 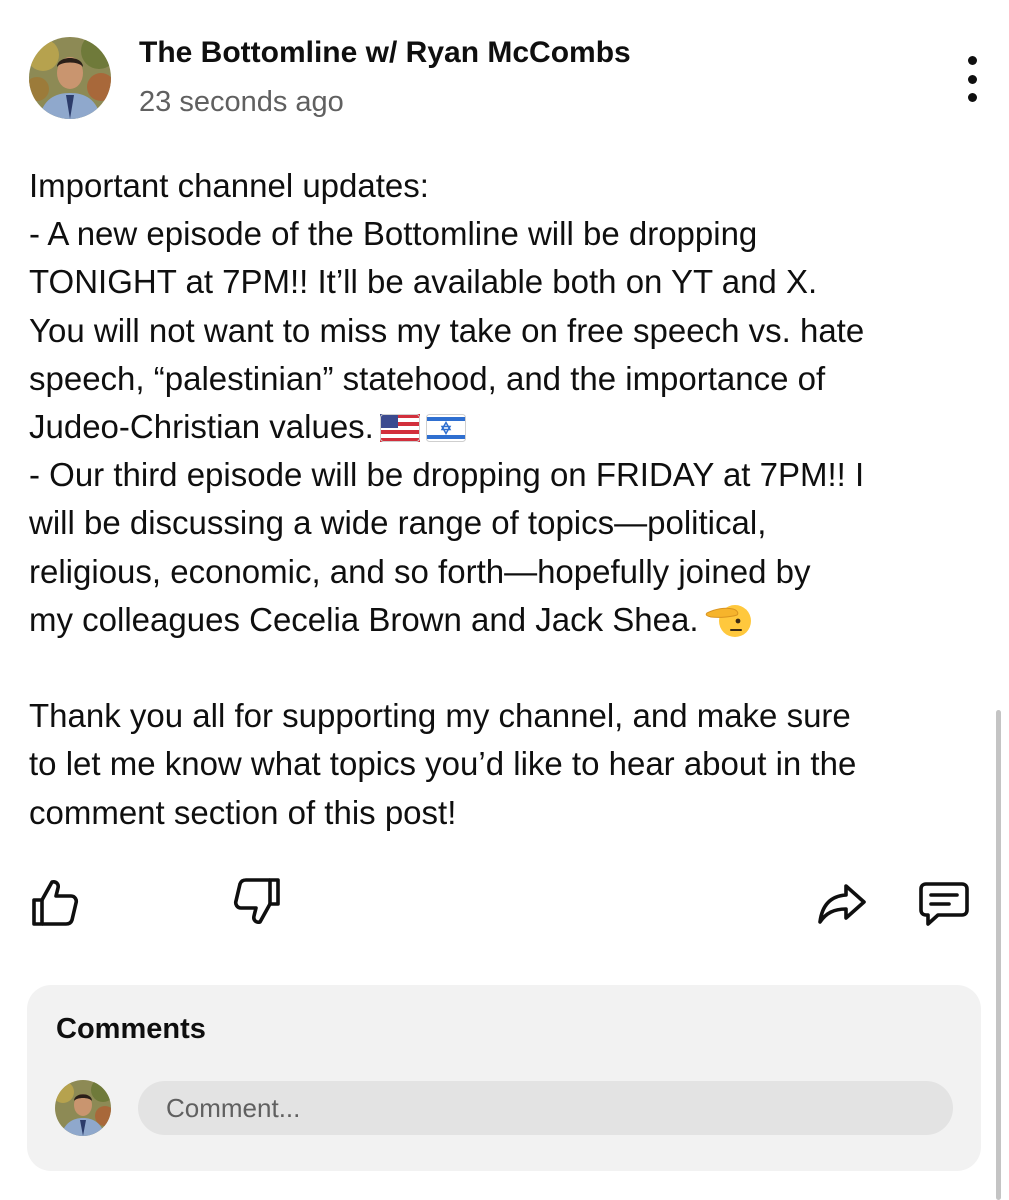 What do you see at coordinates (243, 812) in the screenshot?
I see `post-line: comment section of this post!` at bounding box center [243, 812].